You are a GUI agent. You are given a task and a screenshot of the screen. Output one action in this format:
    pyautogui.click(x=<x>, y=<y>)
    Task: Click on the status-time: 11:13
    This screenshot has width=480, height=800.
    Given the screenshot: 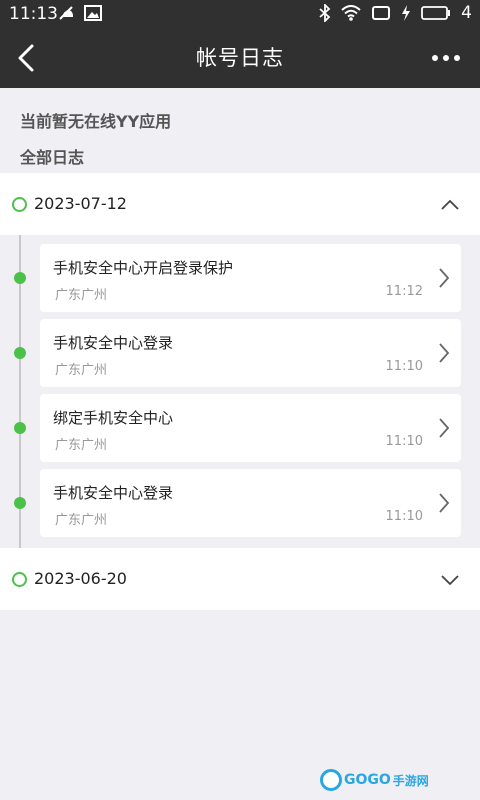 What is the action you would take?
    pyautogui.click(x=33, y=14)
    